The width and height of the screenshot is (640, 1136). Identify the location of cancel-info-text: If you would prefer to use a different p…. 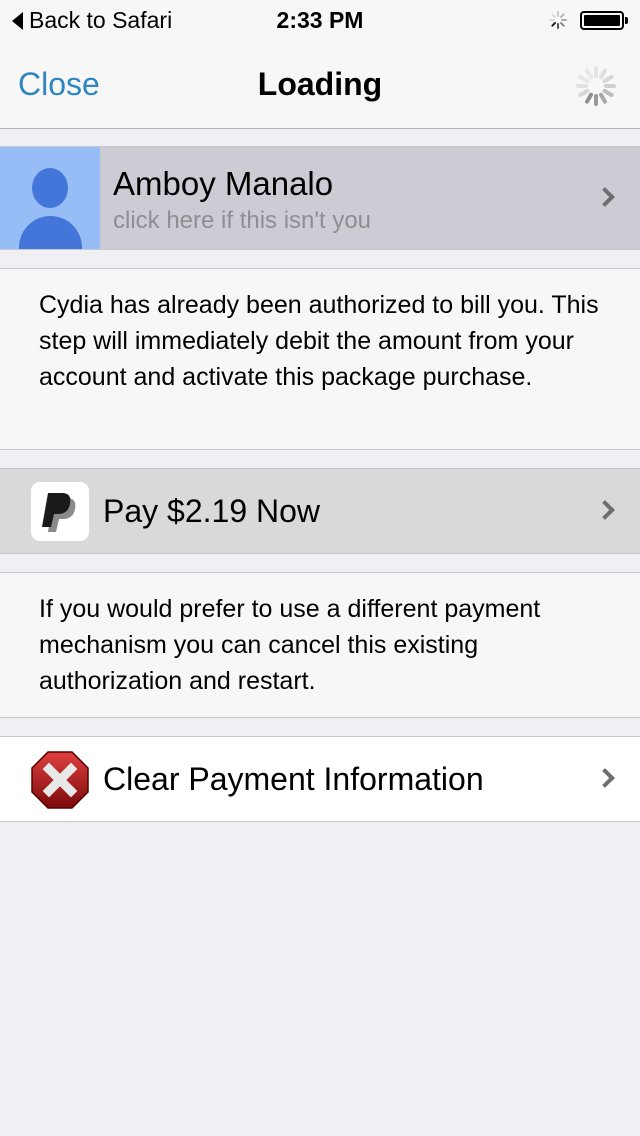
(290, 645).